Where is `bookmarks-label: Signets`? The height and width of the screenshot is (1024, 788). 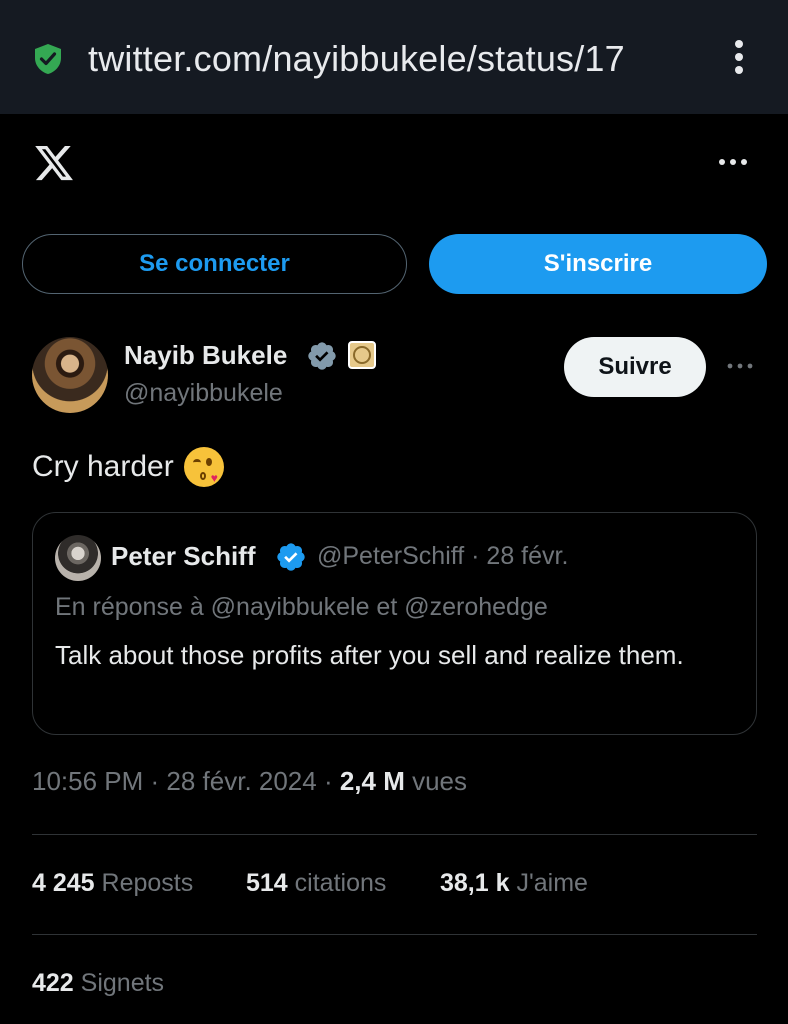 bookmarks-label: Signets is located at coordinates (119, 983).